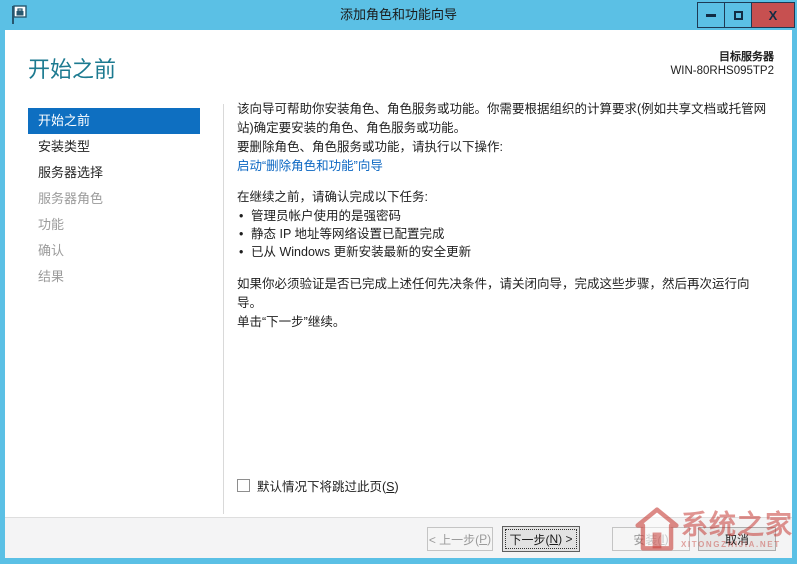  Describe the element at coordinates (722, 64) in the screenshot. I see `target-server-info: 目标服务器 WIN-80RHS095TP2` at that location.